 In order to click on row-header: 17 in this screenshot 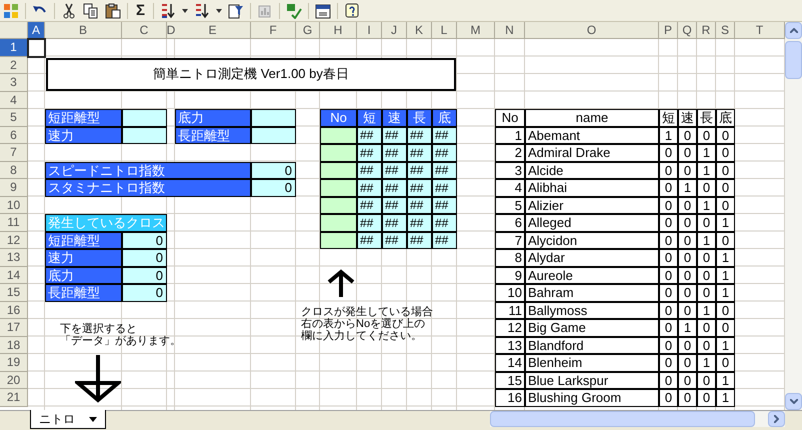, I will do `click(14, 327)`.